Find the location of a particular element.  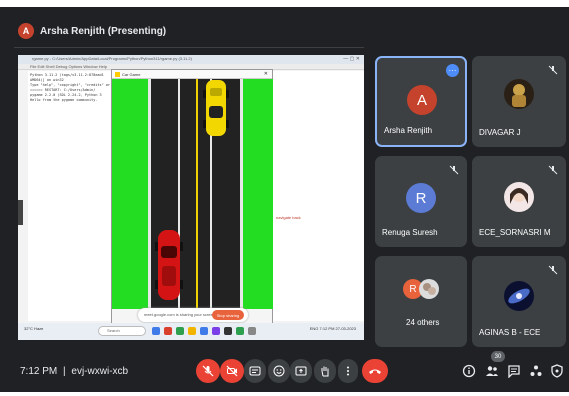

leave-call-icon is located at coordinates (375, 371).